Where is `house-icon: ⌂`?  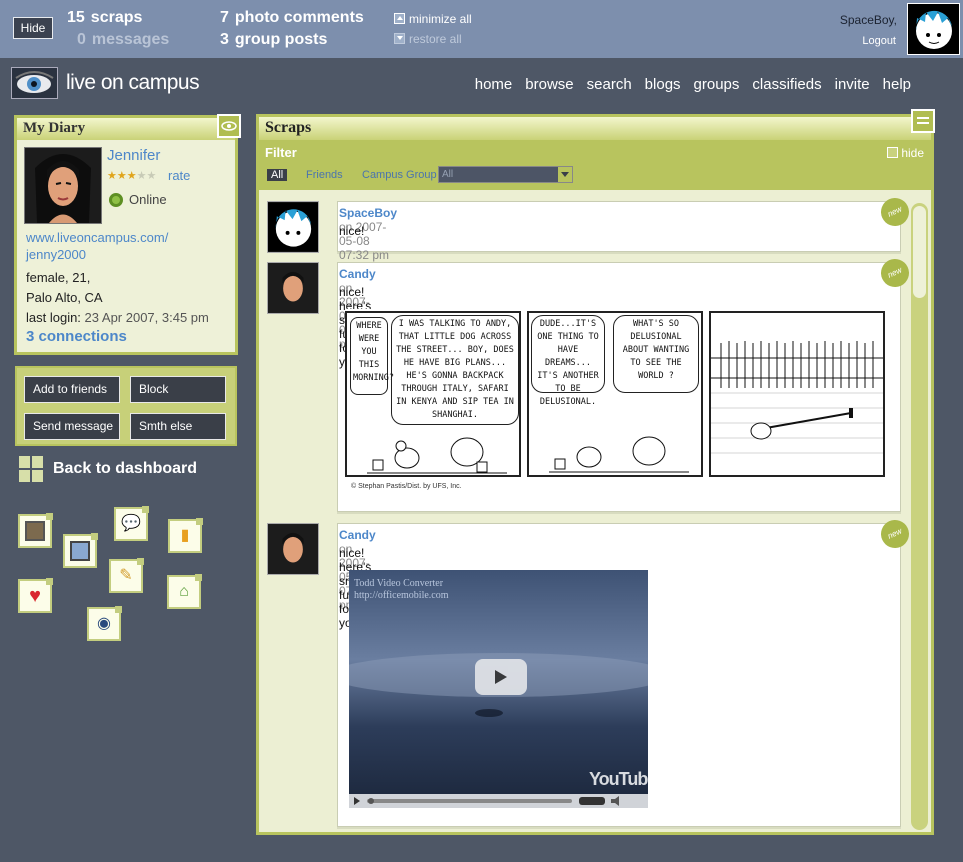
house-icon: ⌂ is located at coordinates (184, 591).